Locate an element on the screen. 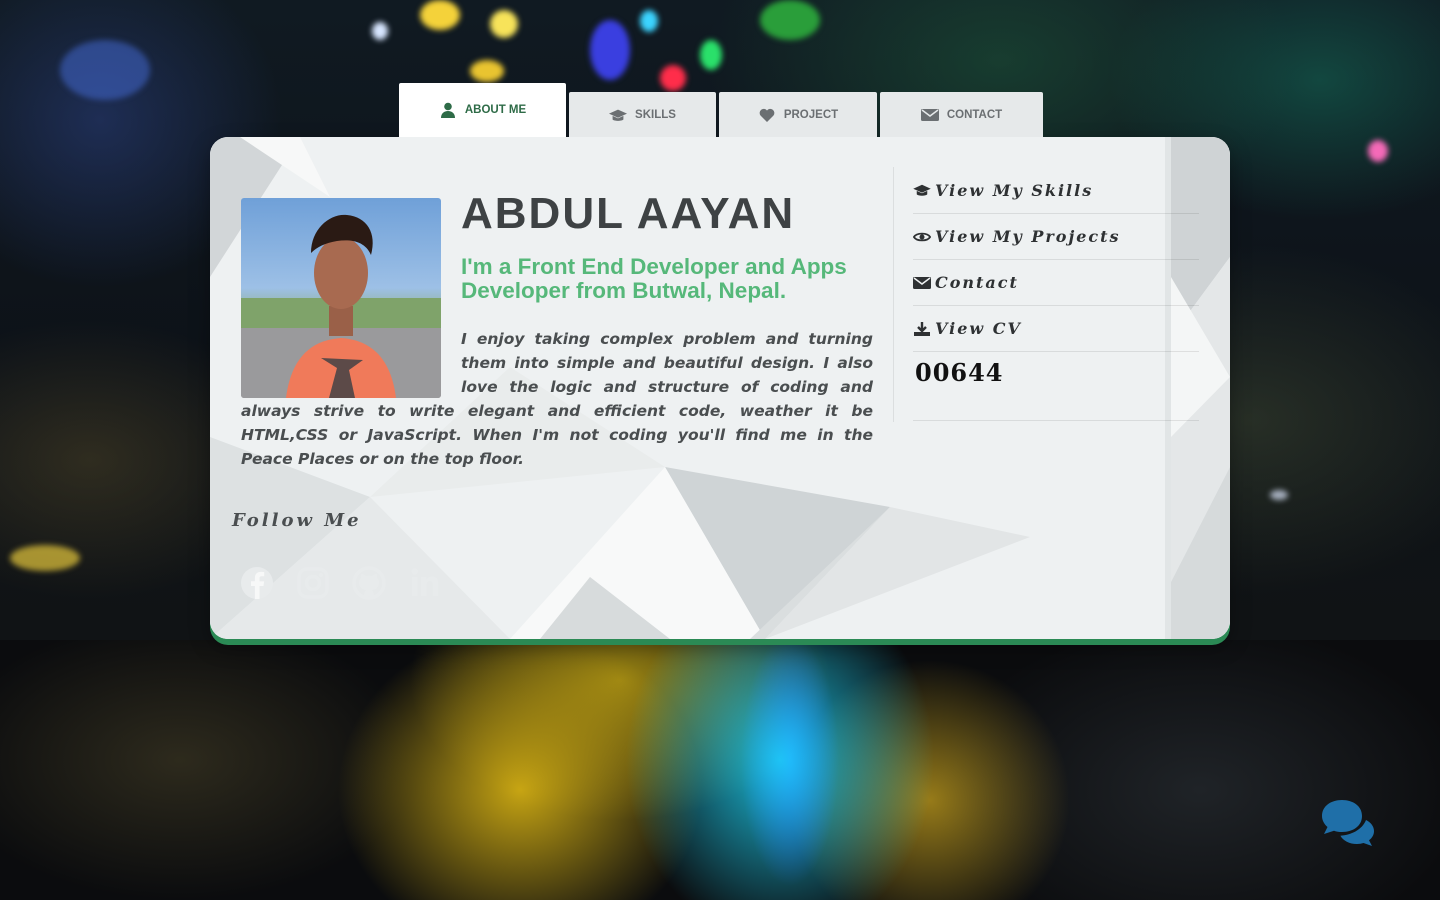  eye-icon is located at coordinates (922, 236).